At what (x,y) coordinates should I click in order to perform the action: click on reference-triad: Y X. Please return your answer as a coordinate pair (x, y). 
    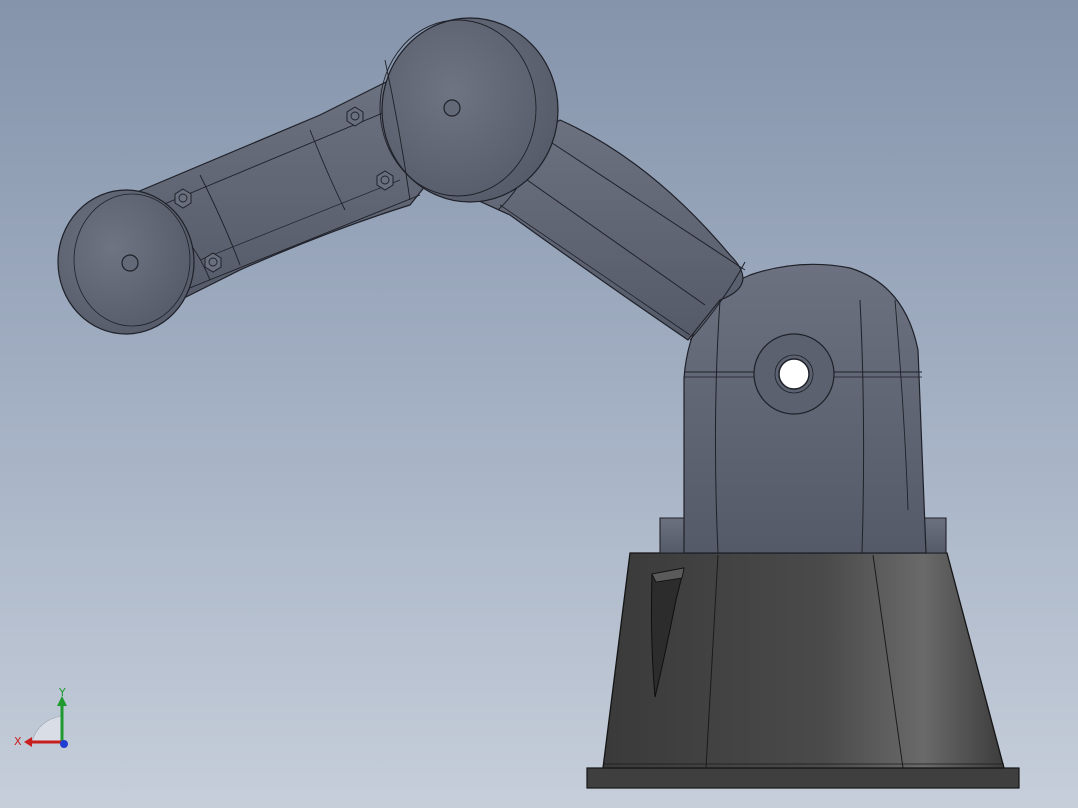
    Looking at the image, I should click on (41, 717).